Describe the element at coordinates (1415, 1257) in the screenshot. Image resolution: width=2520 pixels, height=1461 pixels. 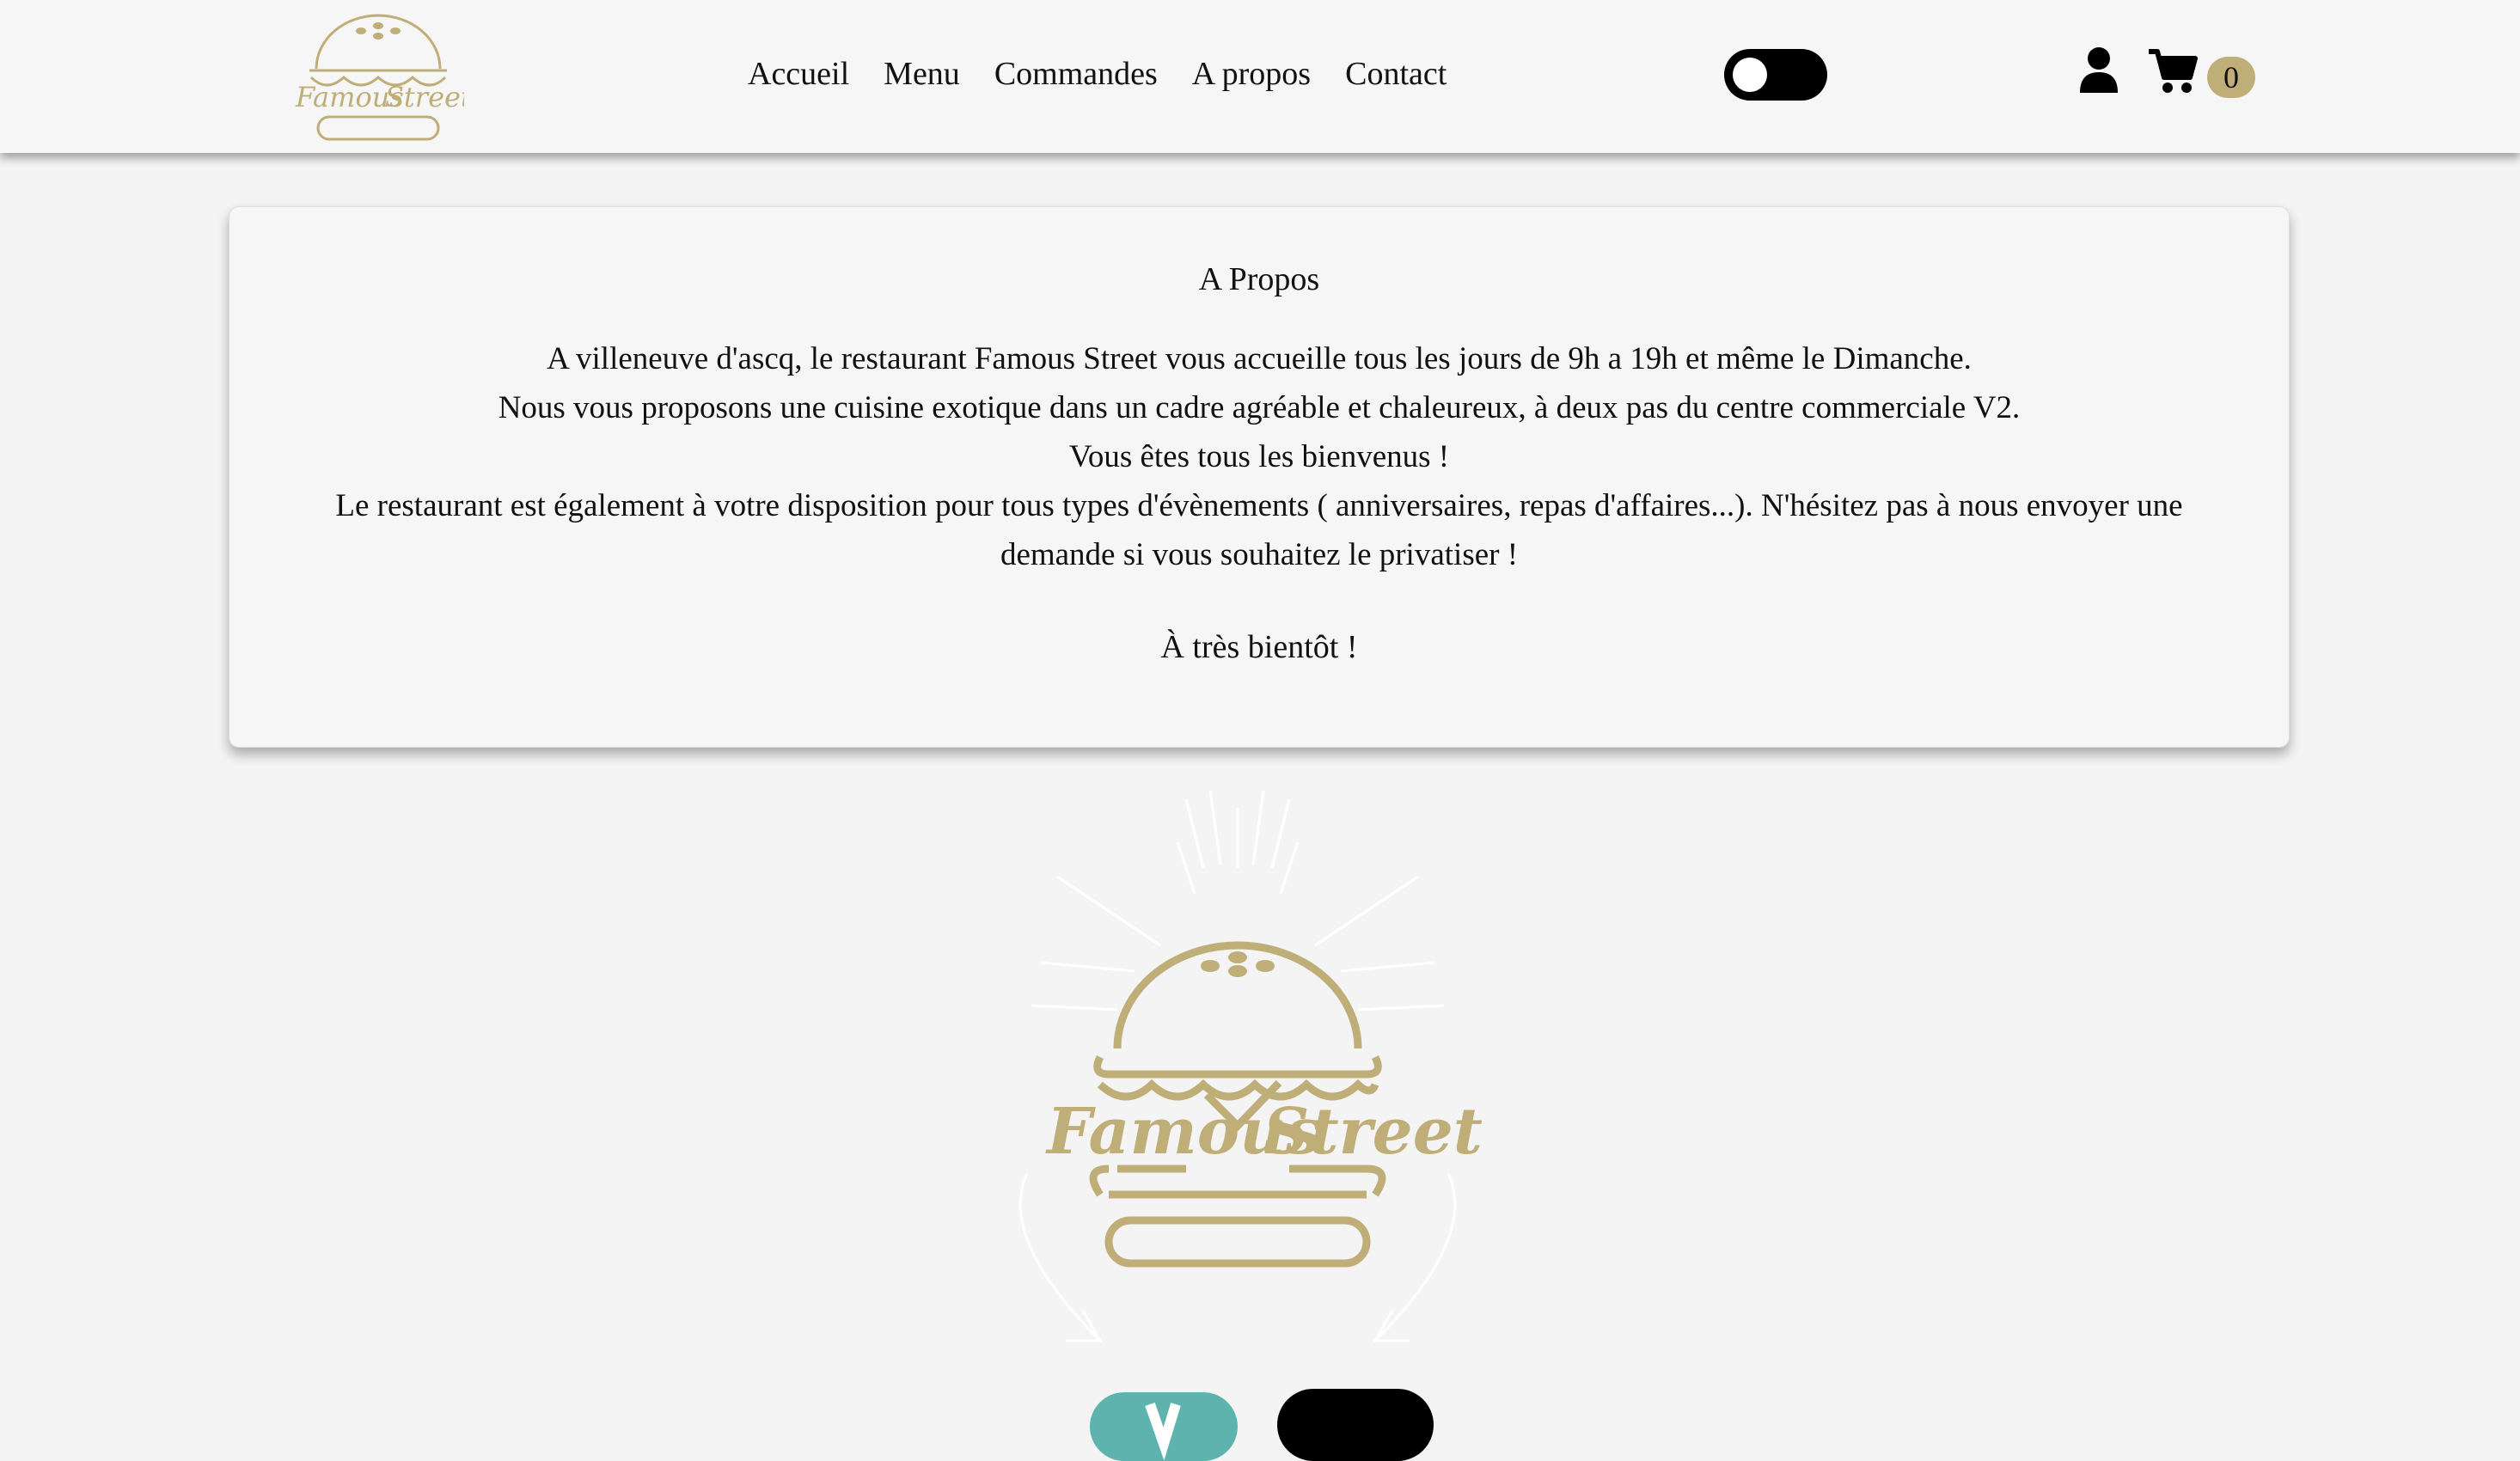
I see `curved-arrow-right-icon` at that location.